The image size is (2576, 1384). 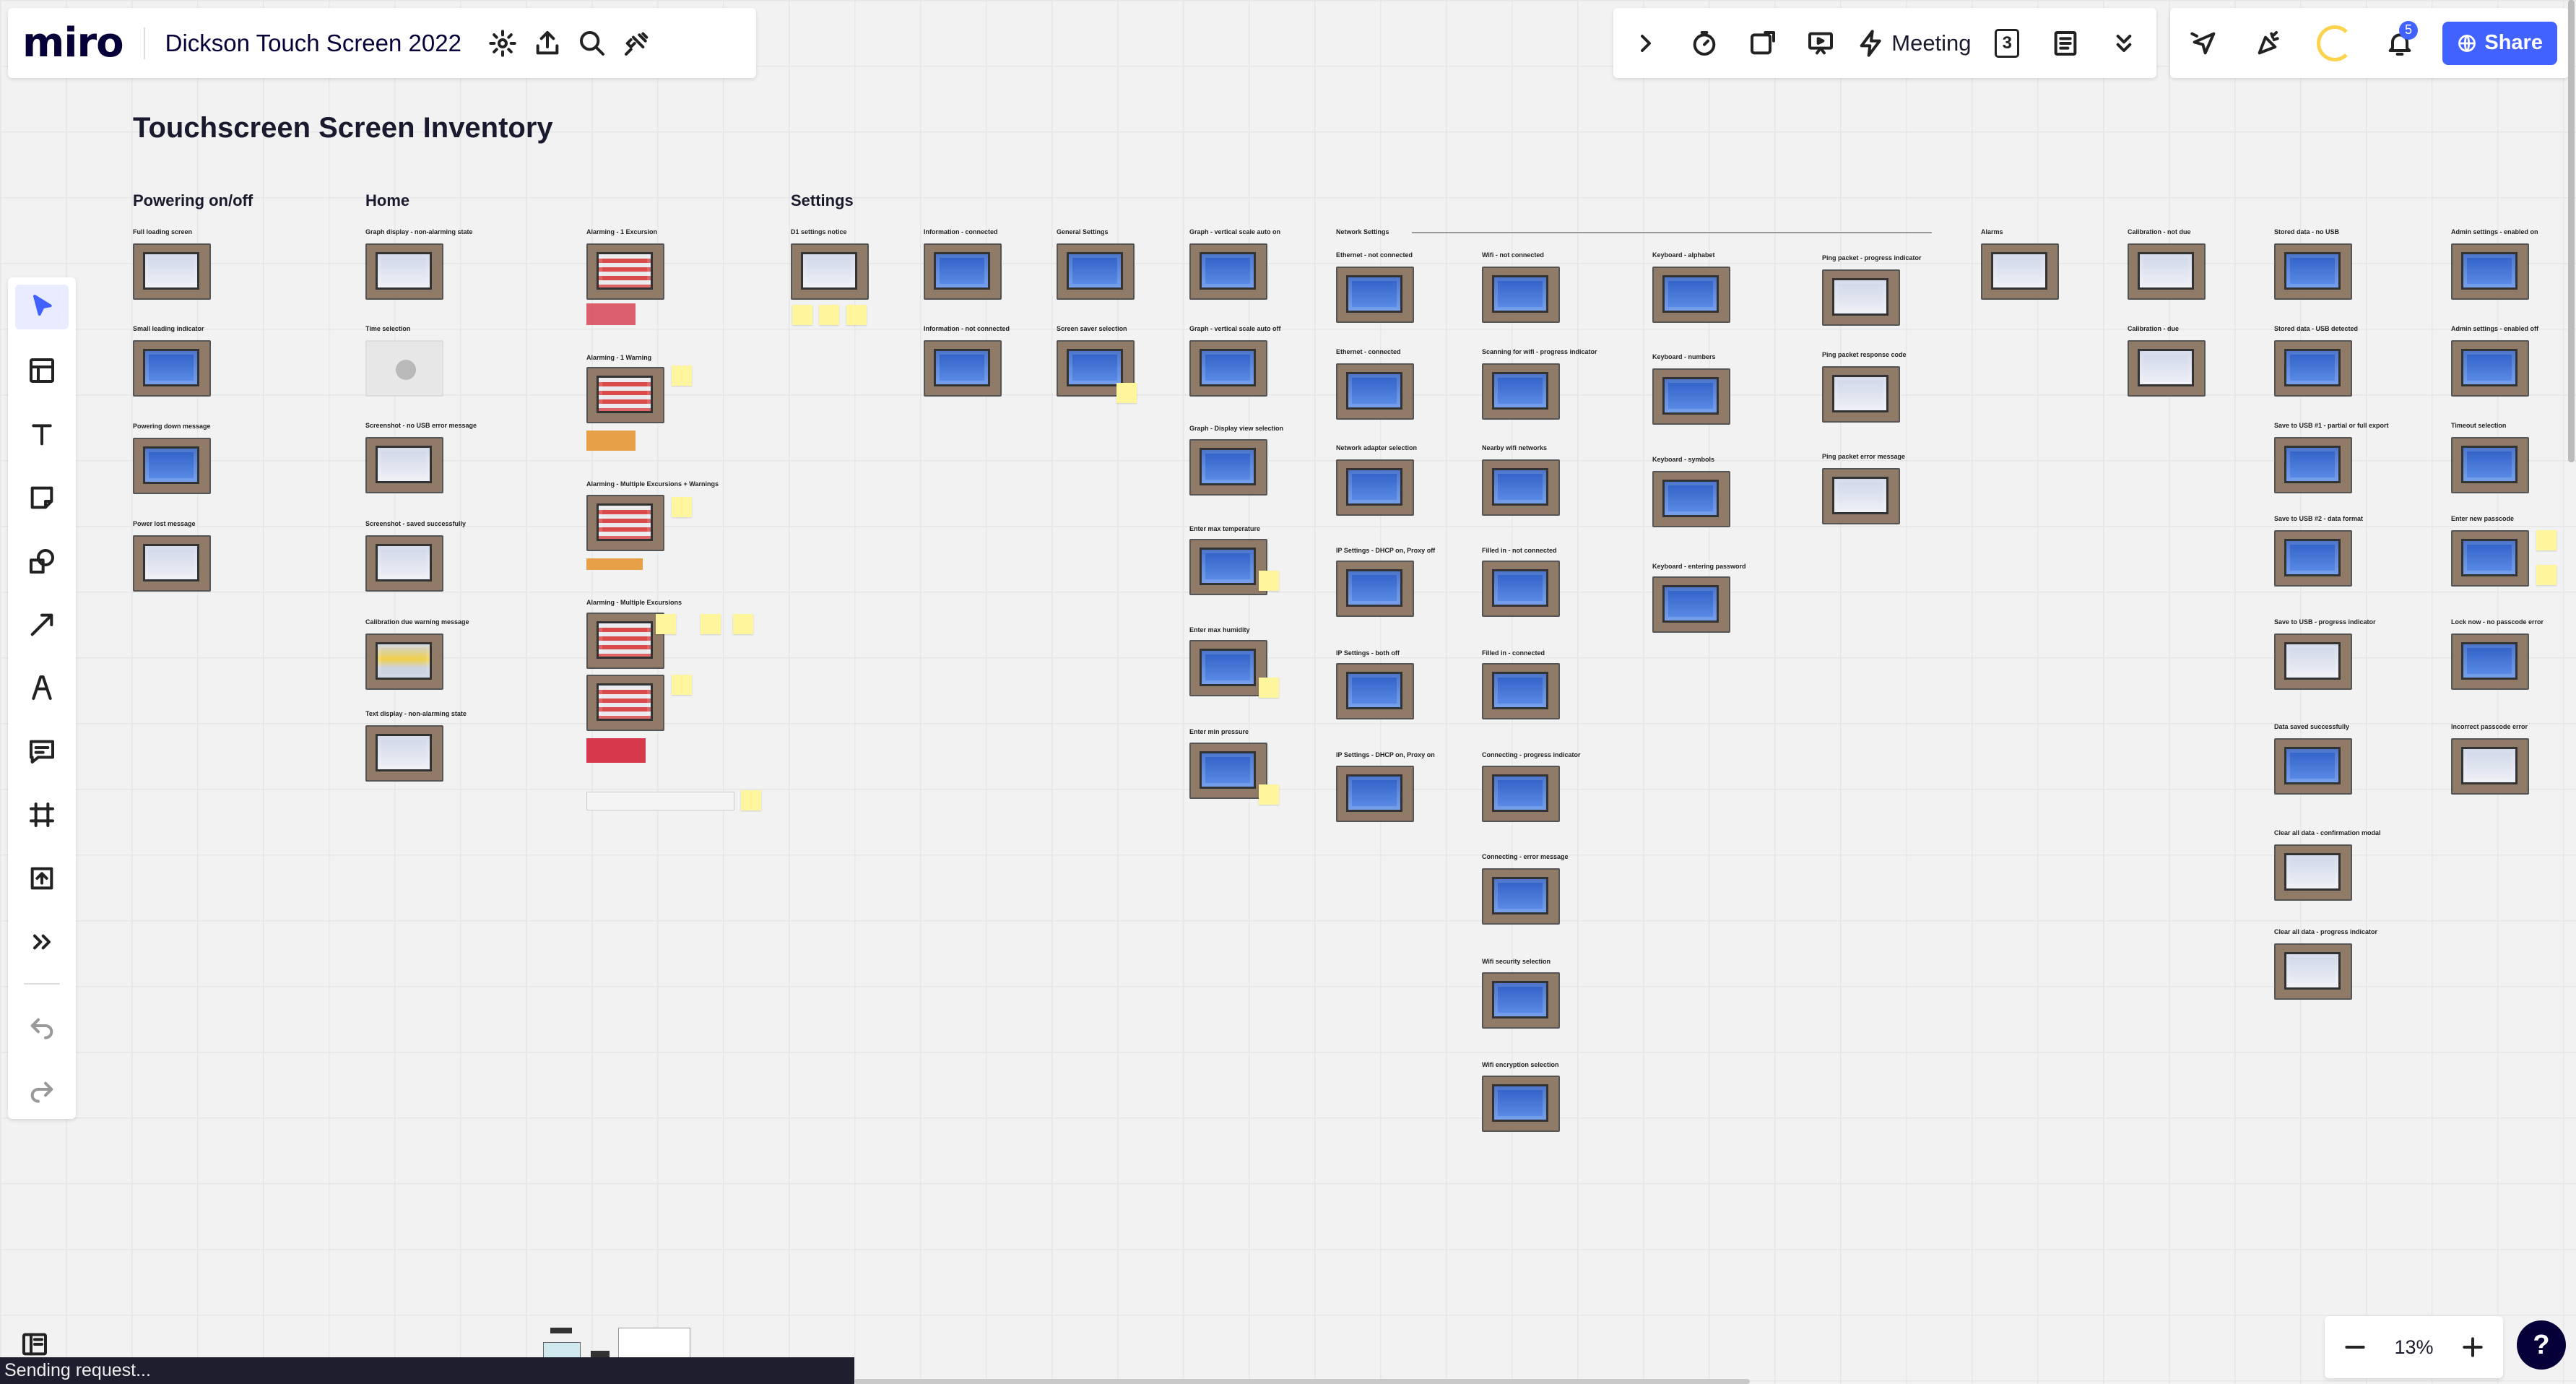 I want to click on double-chevron-down-icon, so click(x=2124, y=43).